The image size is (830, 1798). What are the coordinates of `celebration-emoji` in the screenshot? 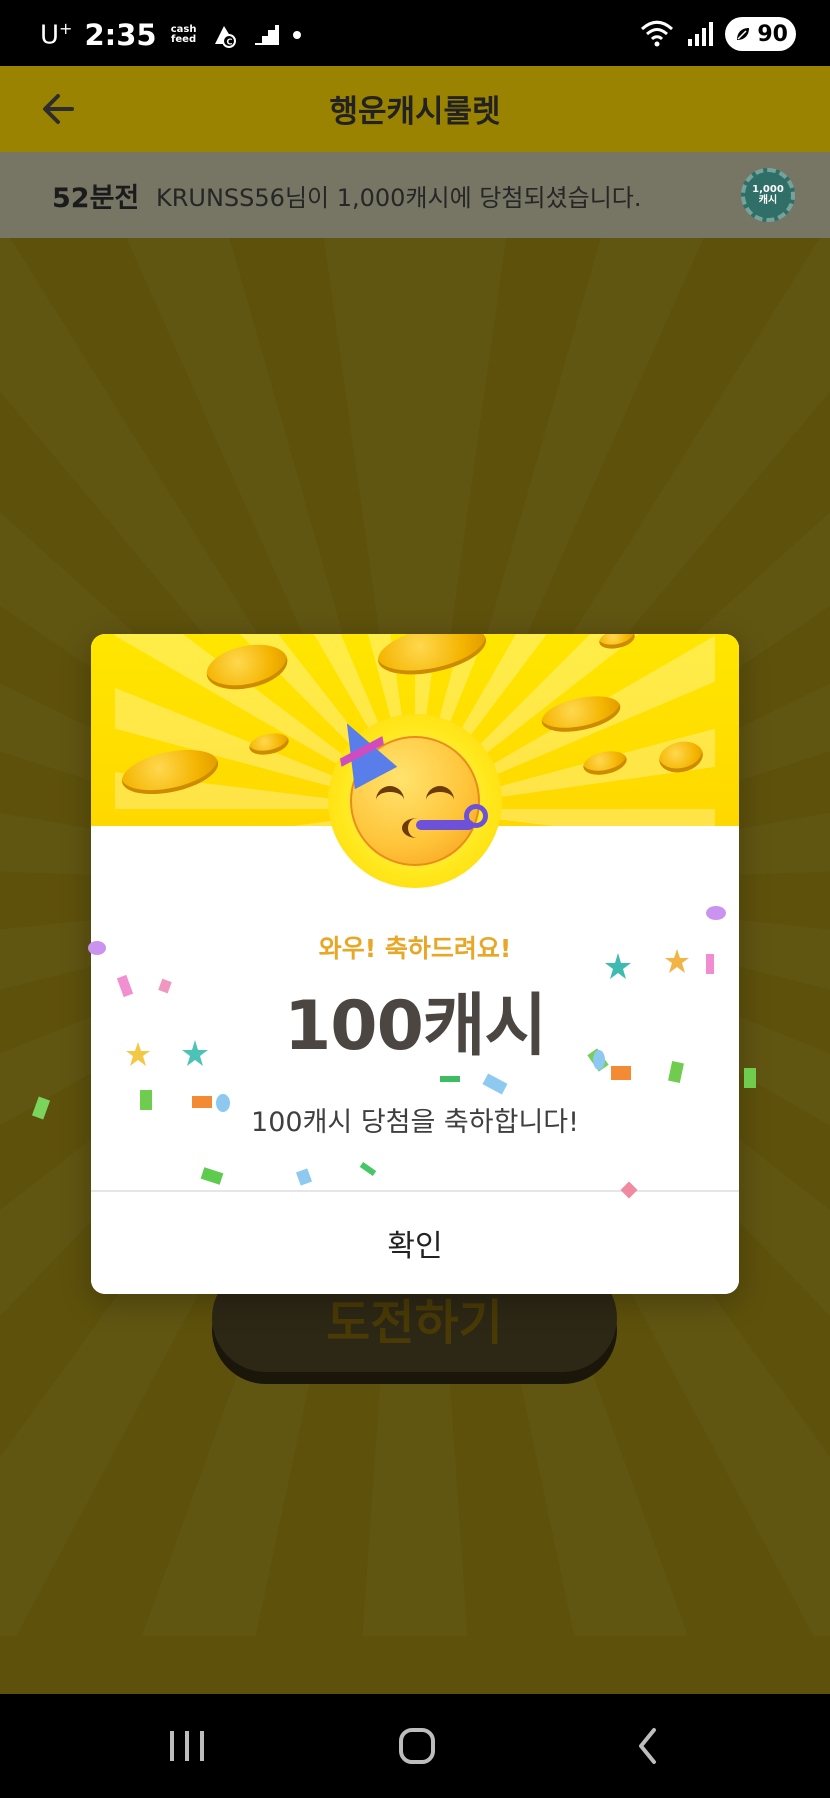 It's located at (413, 799).